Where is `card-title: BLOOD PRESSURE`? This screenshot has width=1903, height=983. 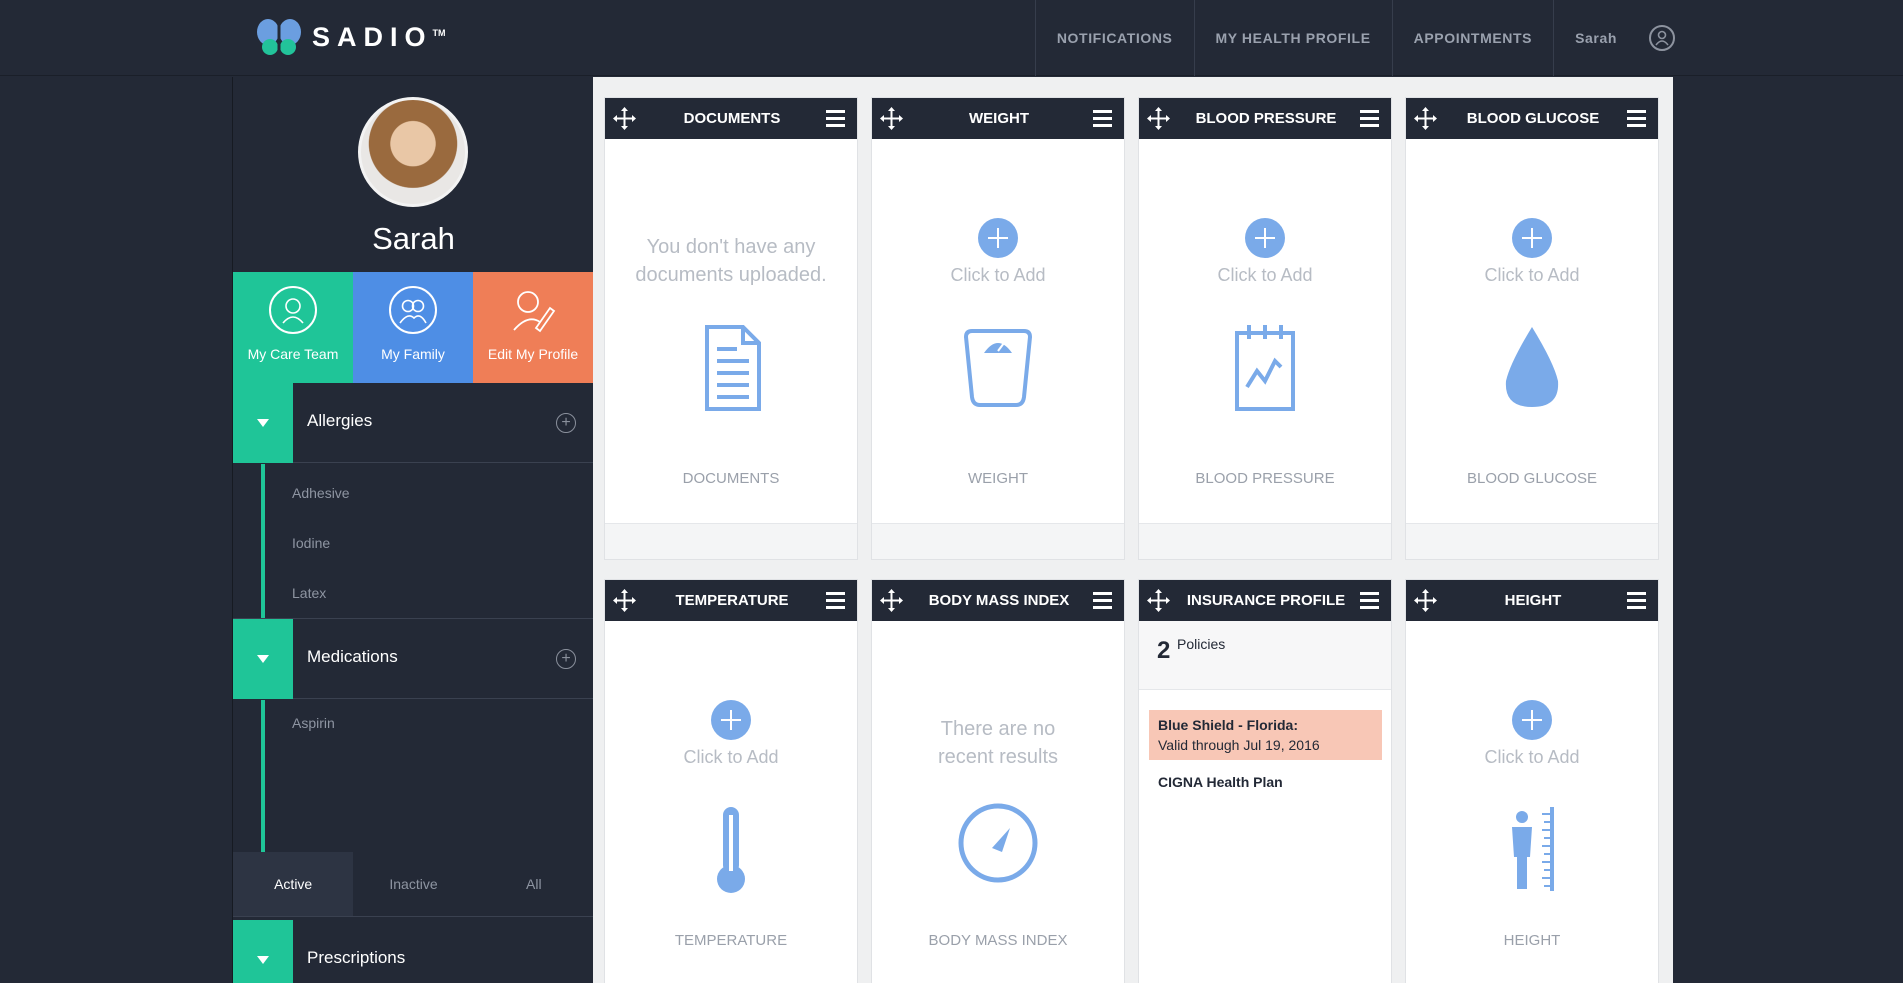 card-title: BLOOD PRESSURE is located at coordinates (1266, 118).